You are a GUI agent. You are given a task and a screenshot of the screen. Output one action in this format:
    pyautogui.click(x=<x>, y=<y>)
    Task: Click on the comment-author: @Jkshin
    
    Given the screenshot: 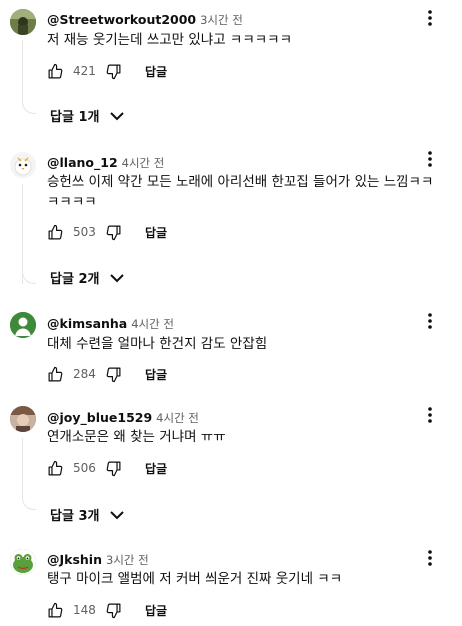 What is the action you would take?
    pyautogui.click(x=74, y=559)
    